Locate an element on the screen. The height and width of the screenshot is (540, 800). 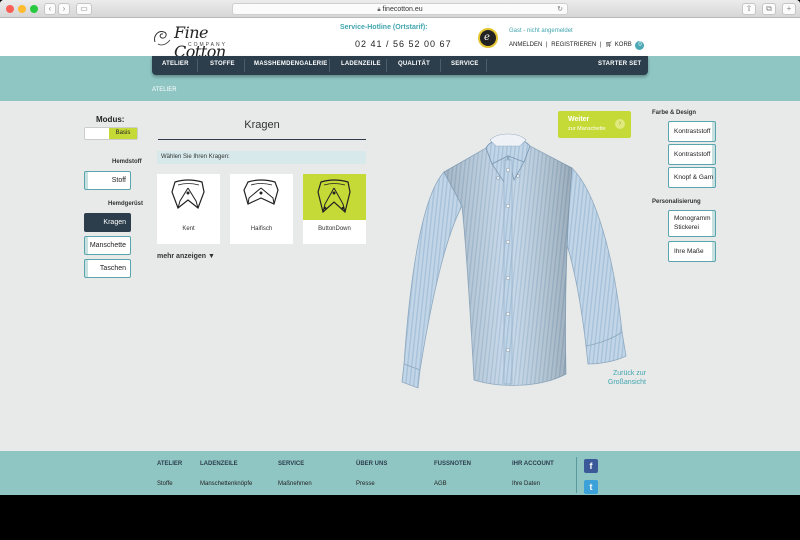
phone-number: 02 41 / 56 52 00 67 is located at coordinates (403, 44).